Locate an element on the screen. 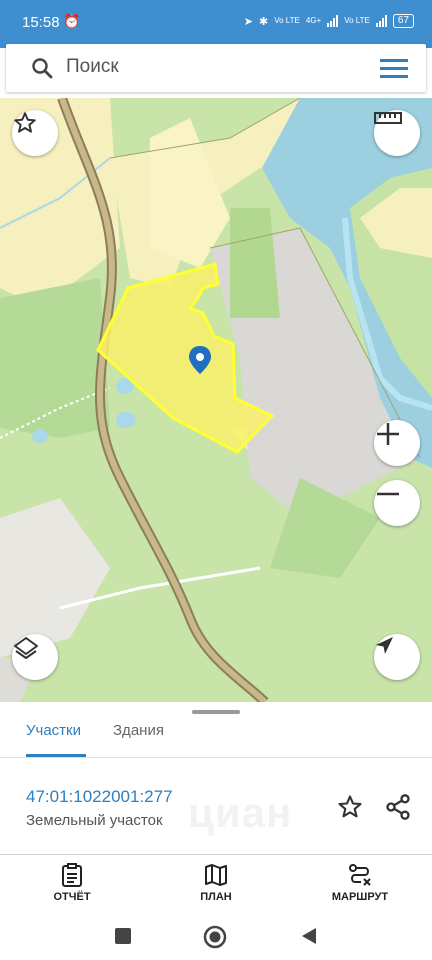 The width and height of the screenshot is (432, 960). locate-button is located at coordinates (397, 657).